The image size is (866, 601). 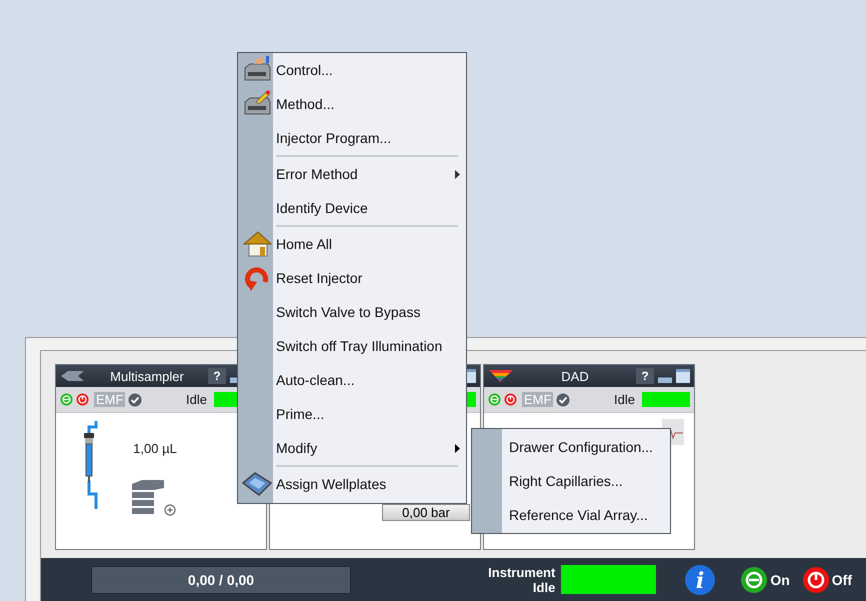 What do you see at coordinates (666, 399) in the screenshot?
I see `status-indicator` at bounding box center [666, 399].